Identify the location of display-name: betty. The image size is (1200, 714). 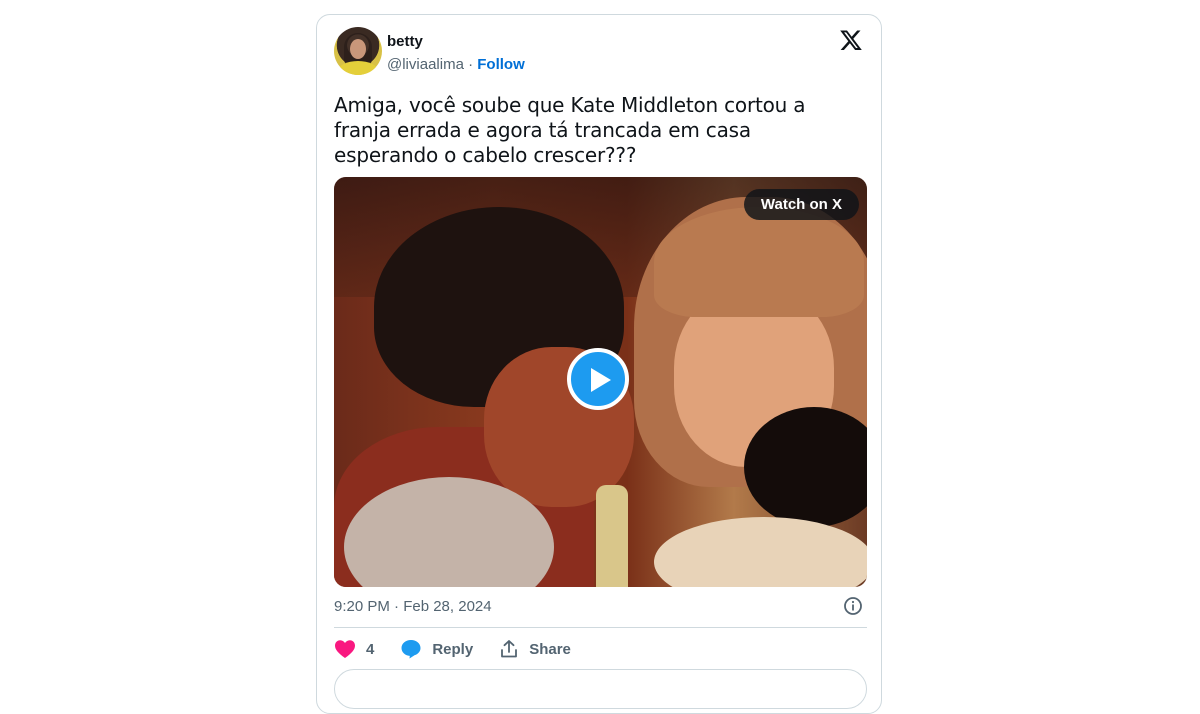
(405, 41).